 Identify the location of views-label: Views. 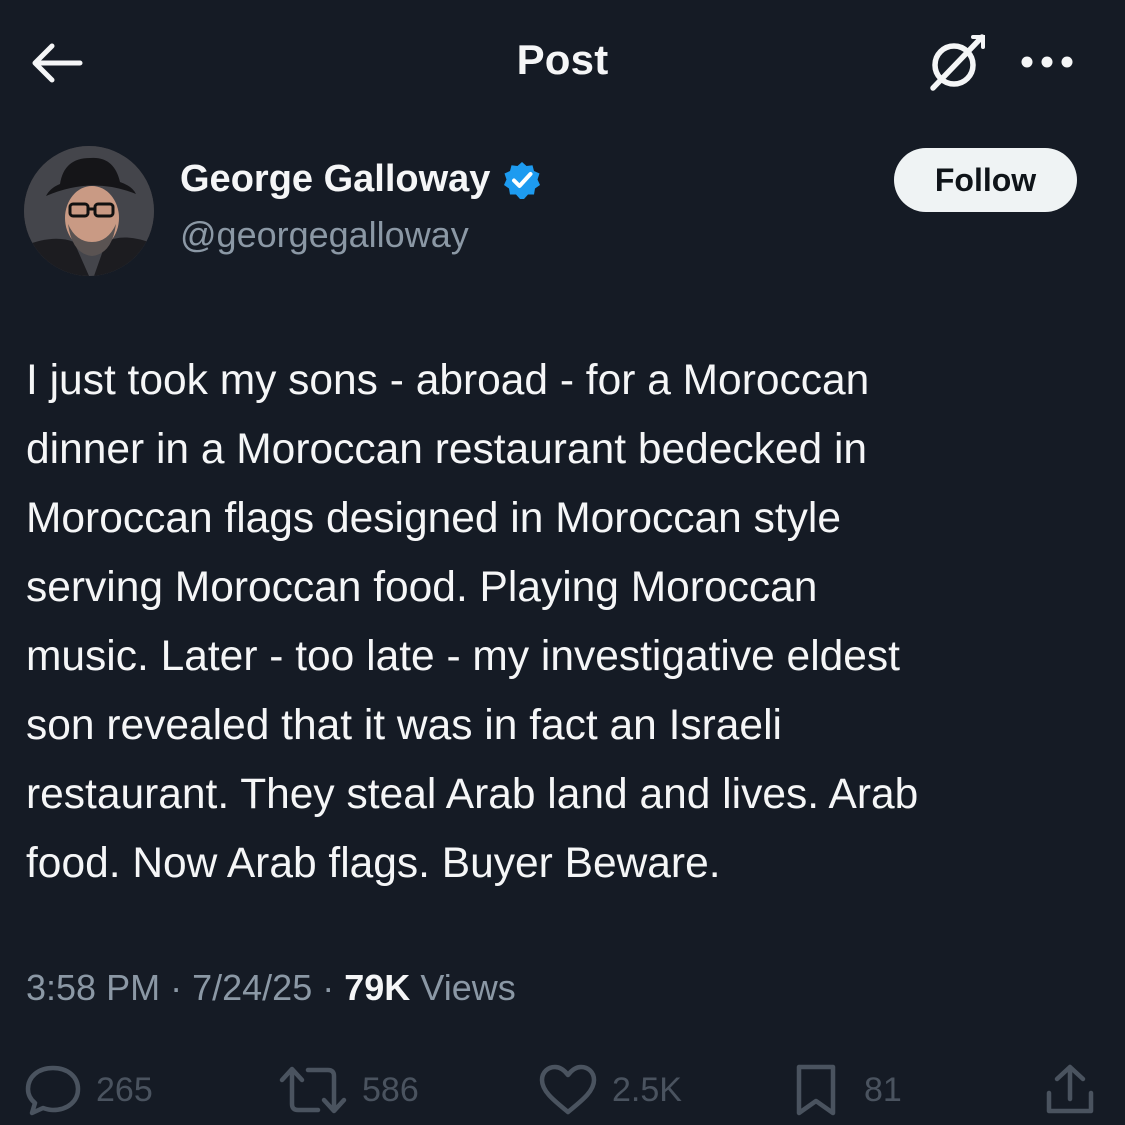
(467, 987).